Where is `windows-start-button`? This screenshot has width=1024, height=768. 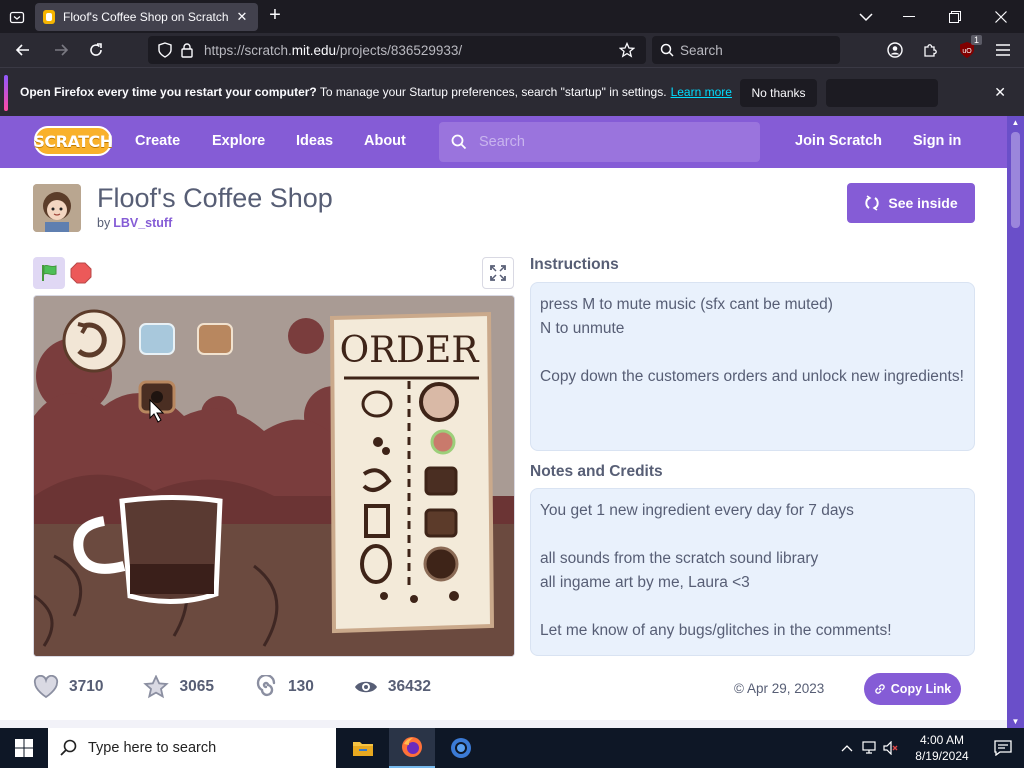 windows-start-button is located at coordinates (24, 748).